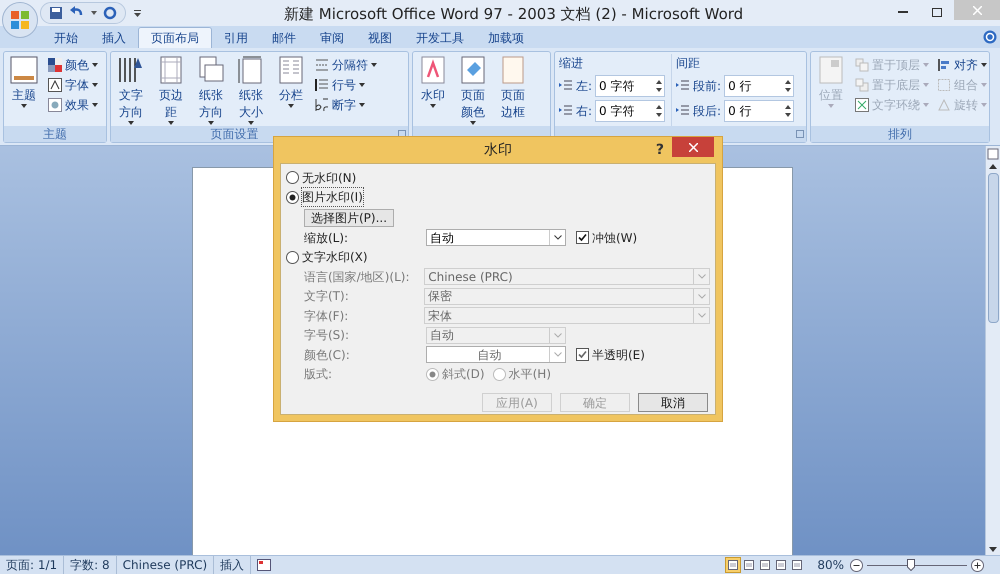  I want to click on rotate-icon, so click(944, 105).